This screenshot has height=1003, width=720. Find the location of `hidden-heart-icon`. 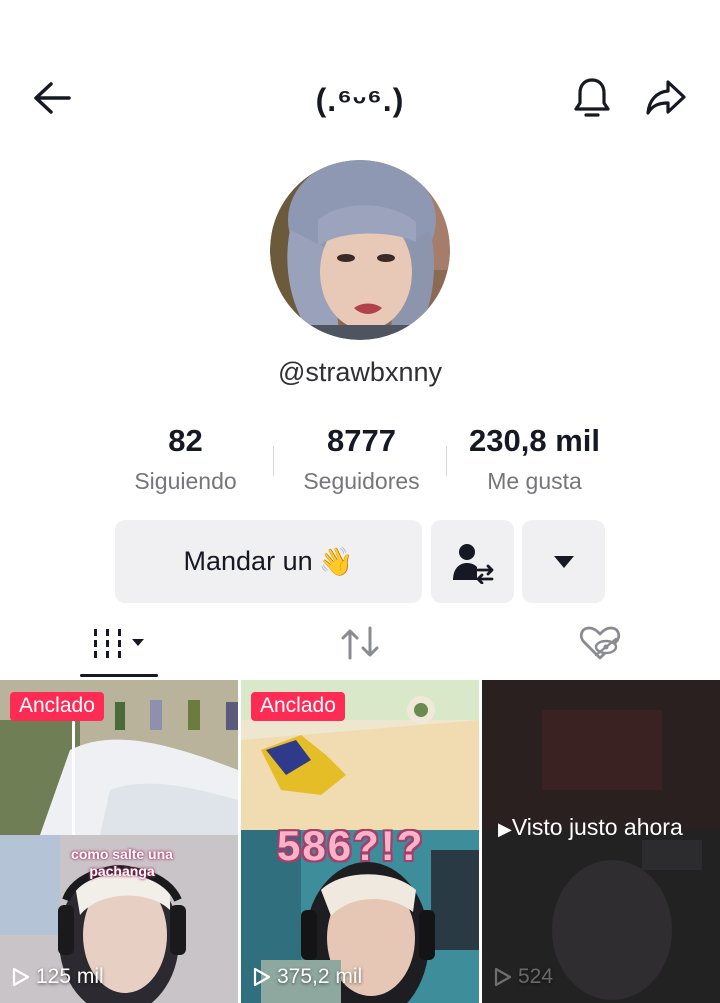

hidden-heart-icon is located at coordinates (600, 643).